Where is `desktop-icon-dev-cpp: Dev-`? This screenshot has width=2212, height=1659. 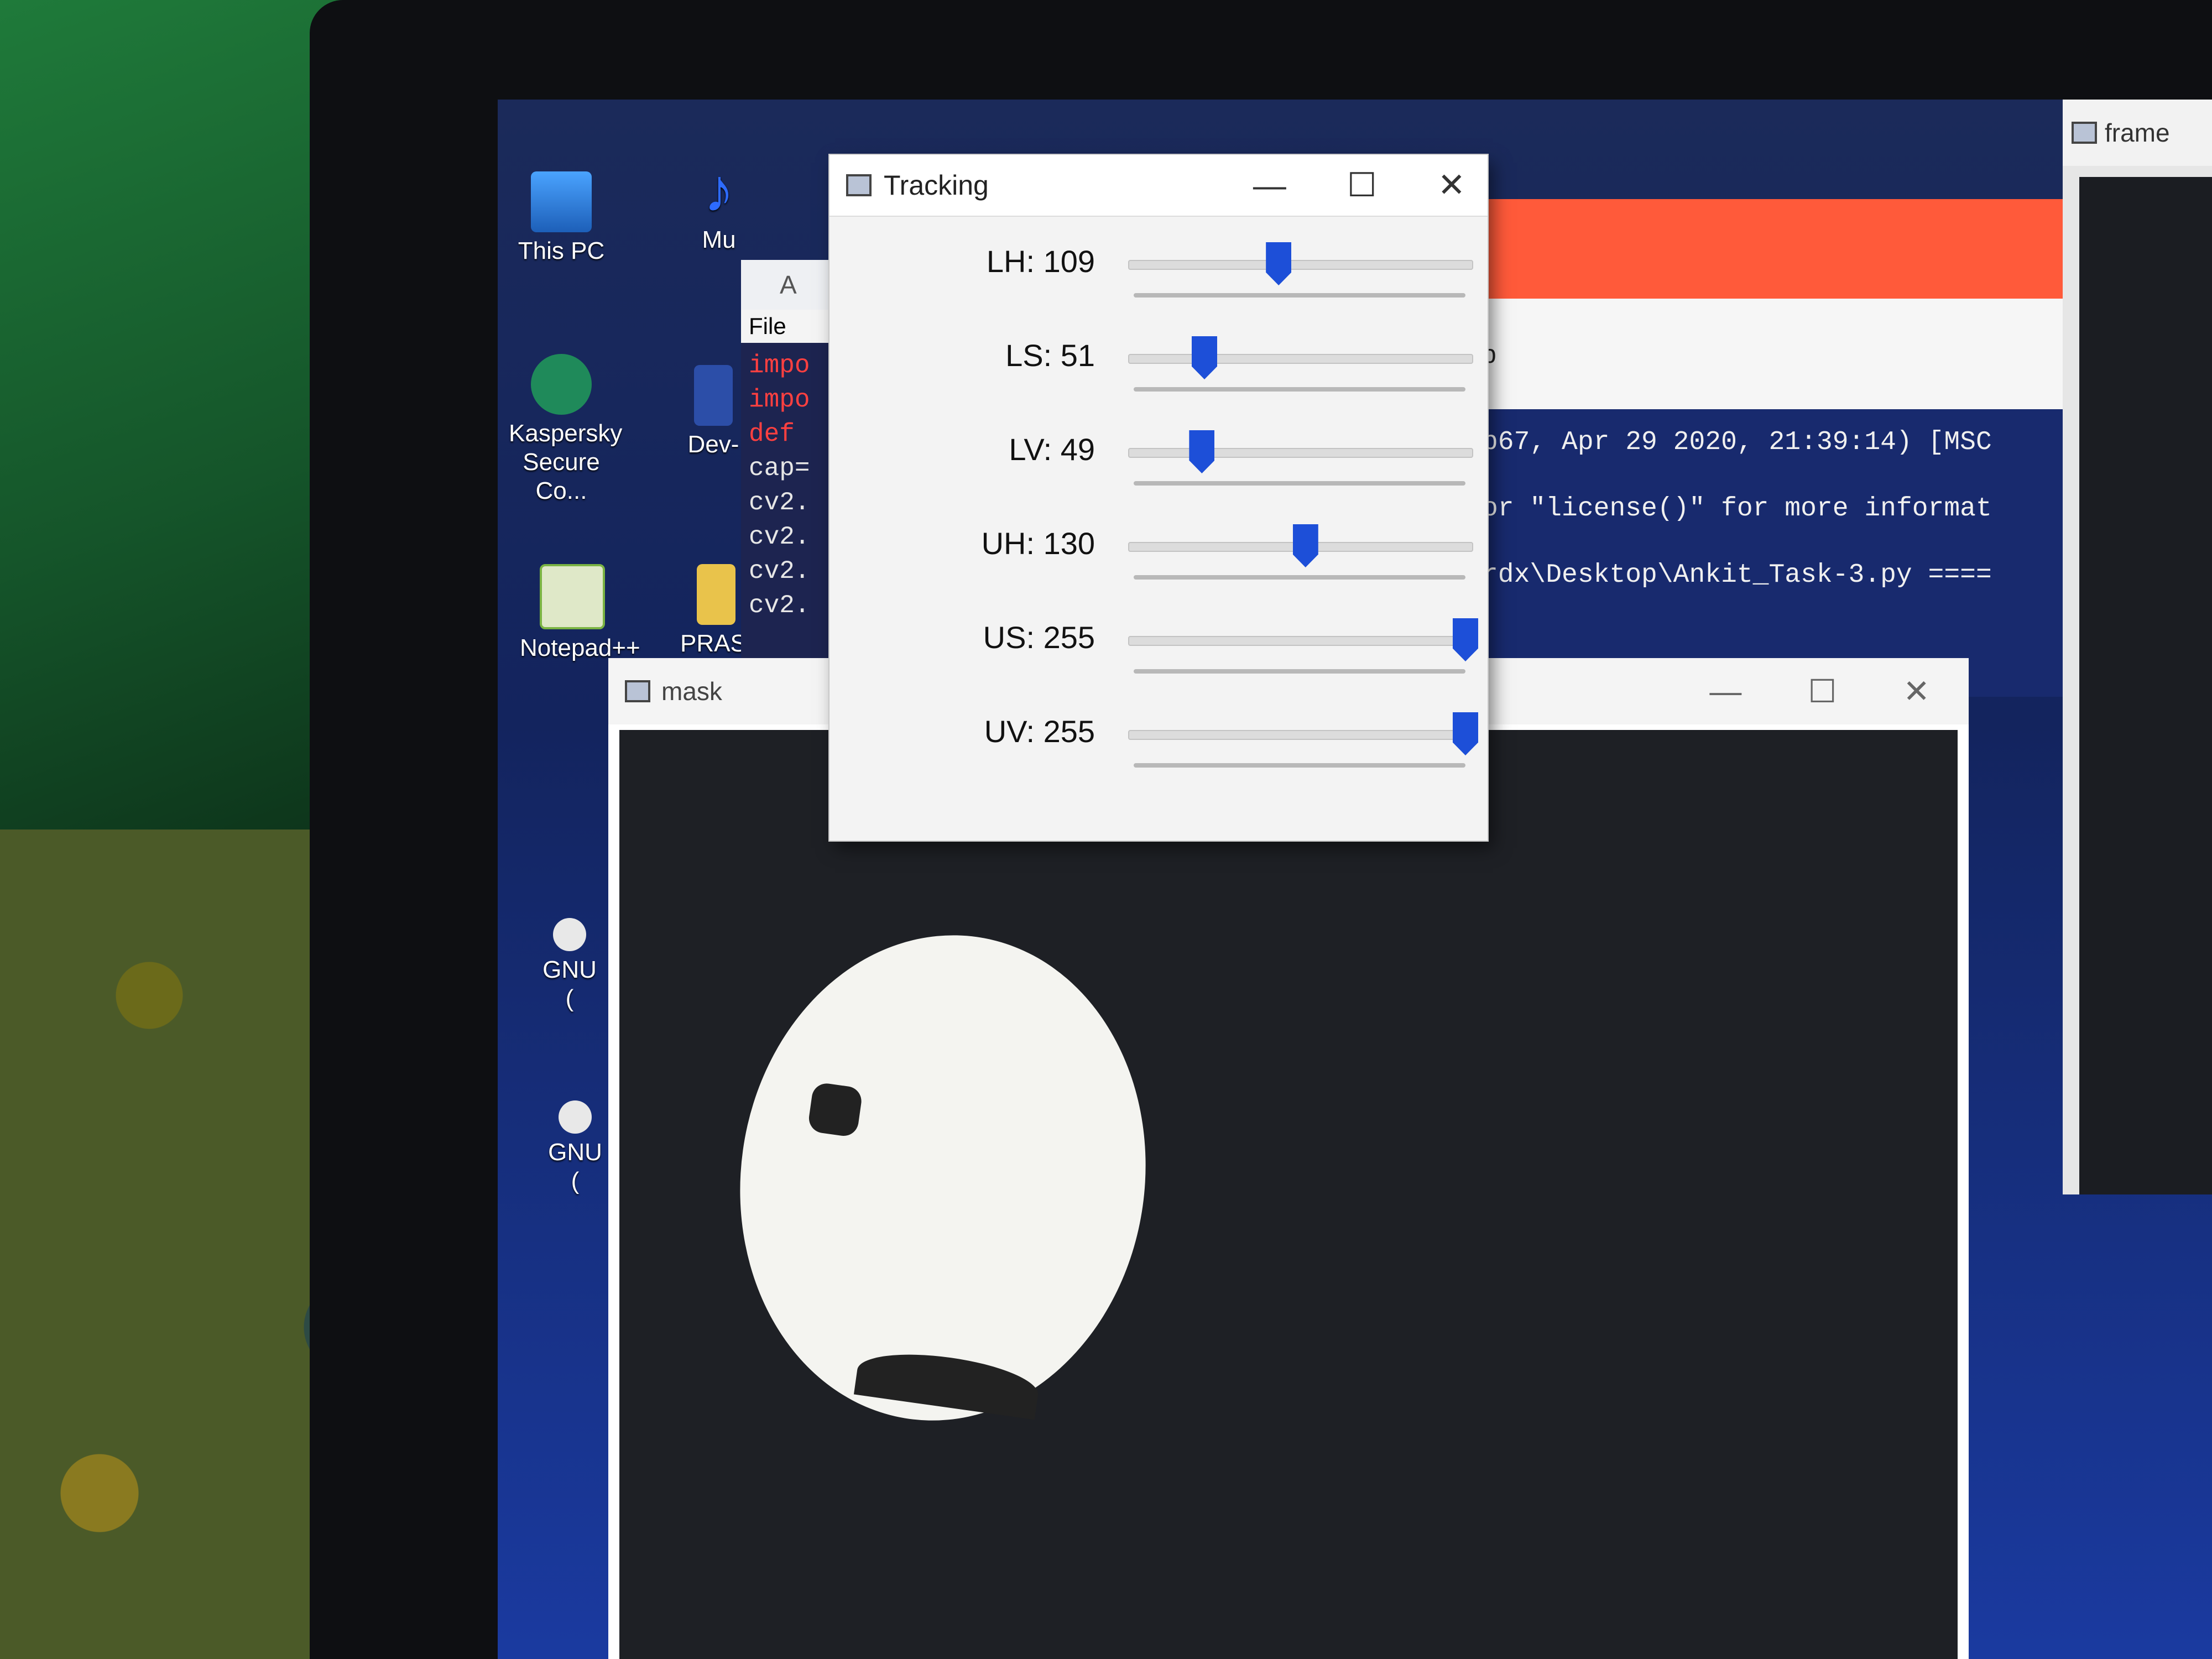
desktop-icon-dev-cpp: Dev- is located at coordinates (714, 412).